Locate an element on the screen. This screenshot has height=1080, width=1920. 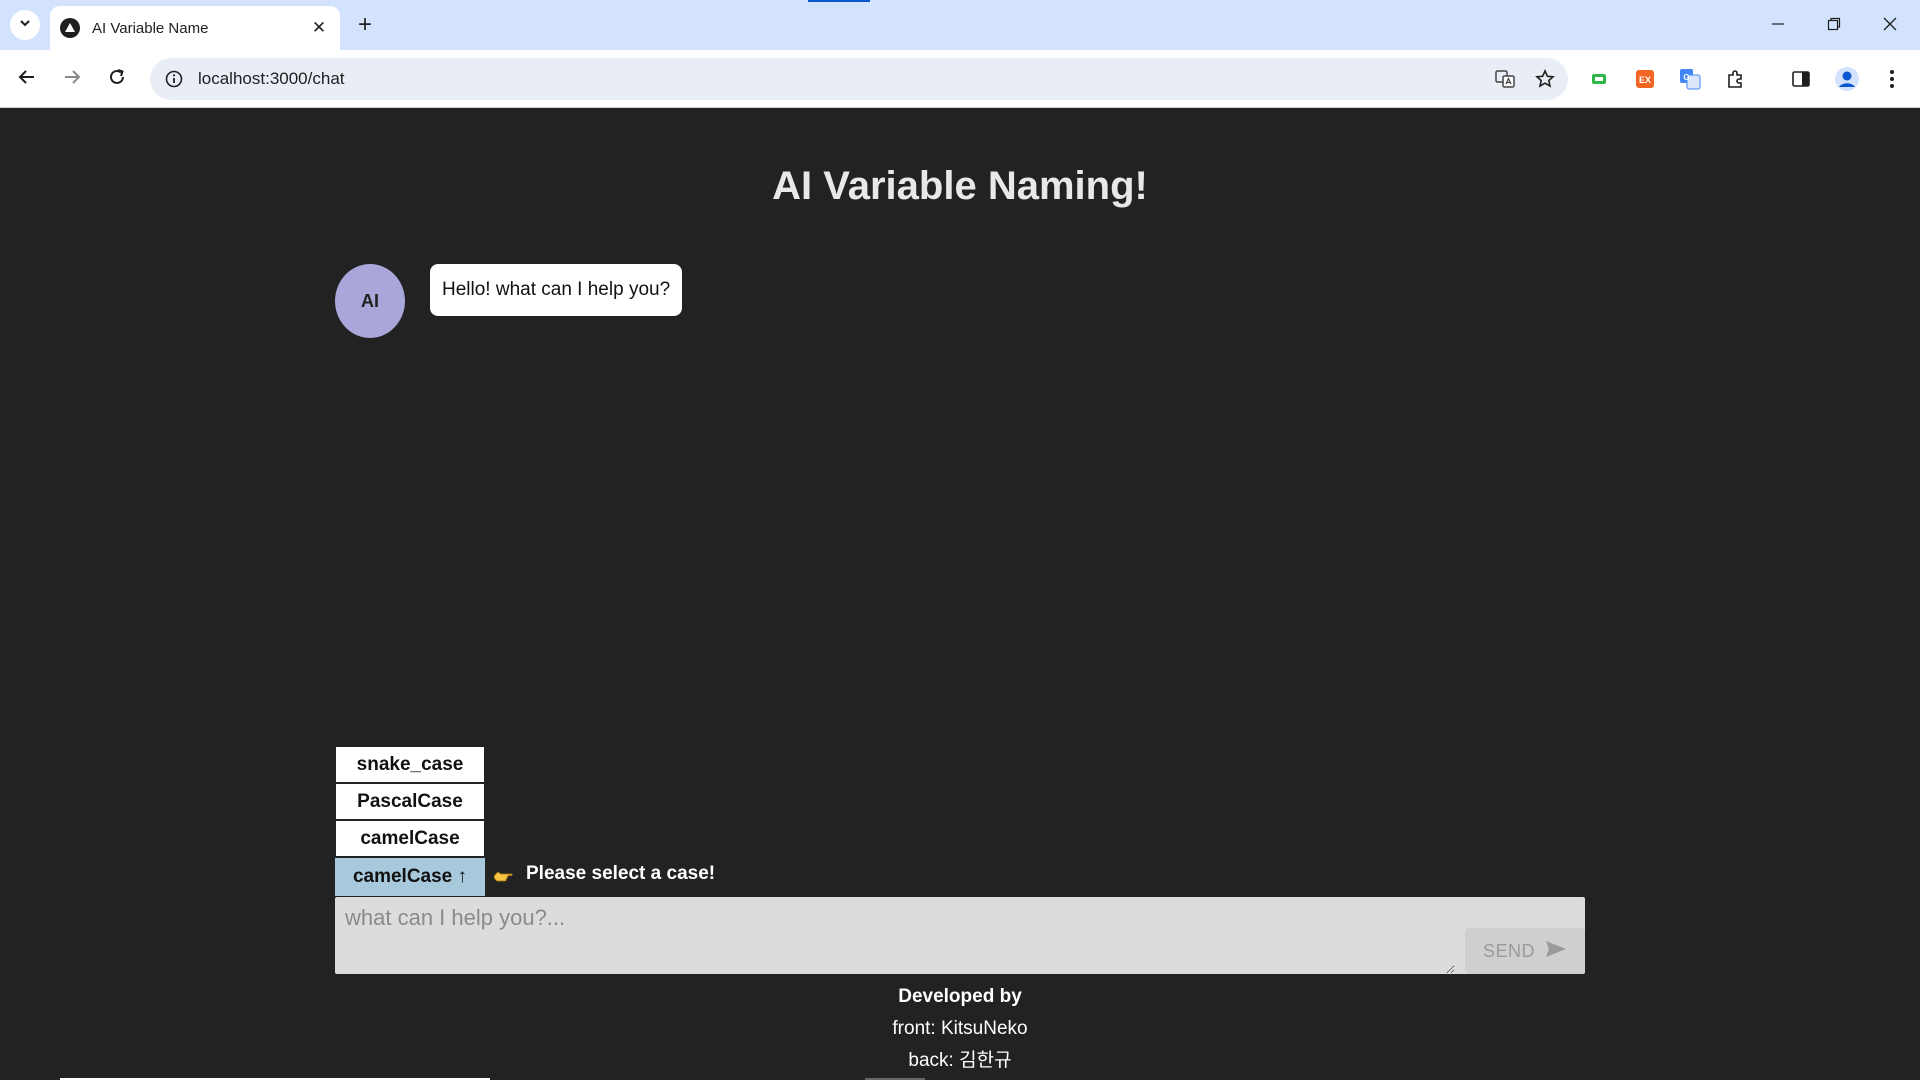
case-hint-text: Please select a case! is located at coordinates (621, 873).